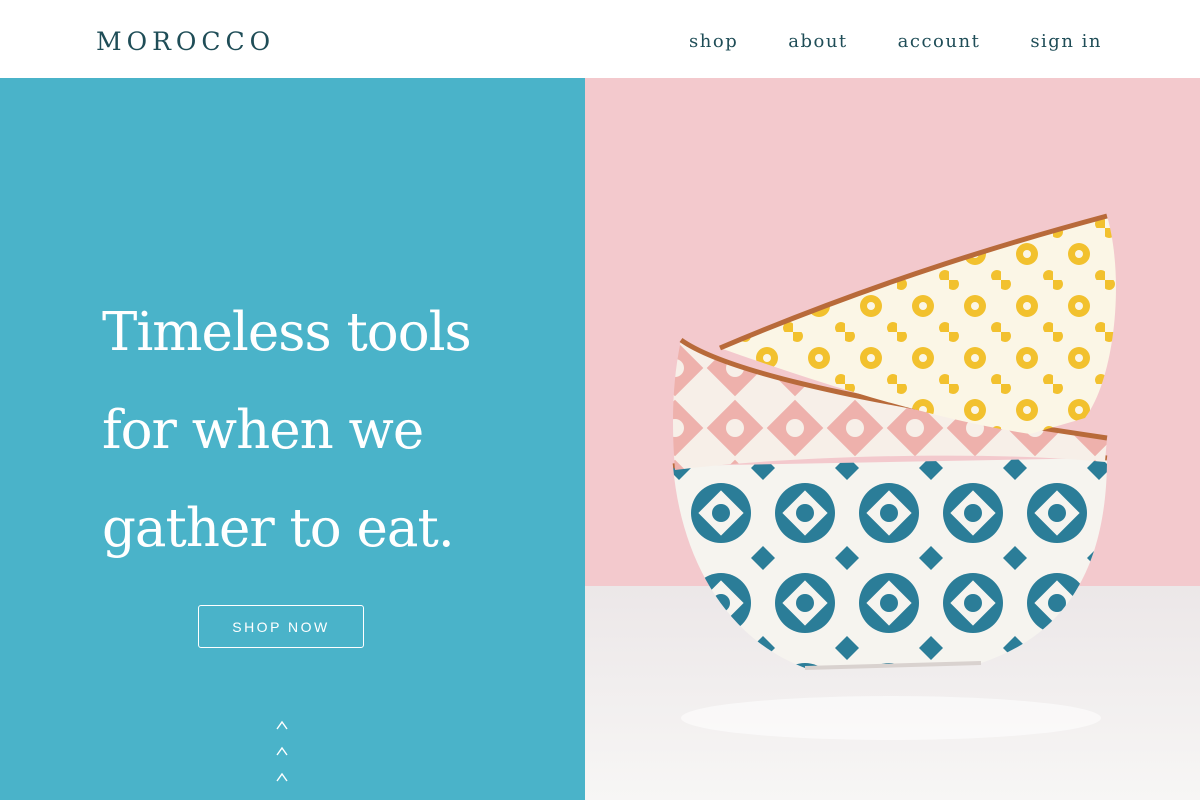 Image resolution: width=1200 pixels, height=800 pixels. I want to click on nav-account-link: account, so click(939, 42).